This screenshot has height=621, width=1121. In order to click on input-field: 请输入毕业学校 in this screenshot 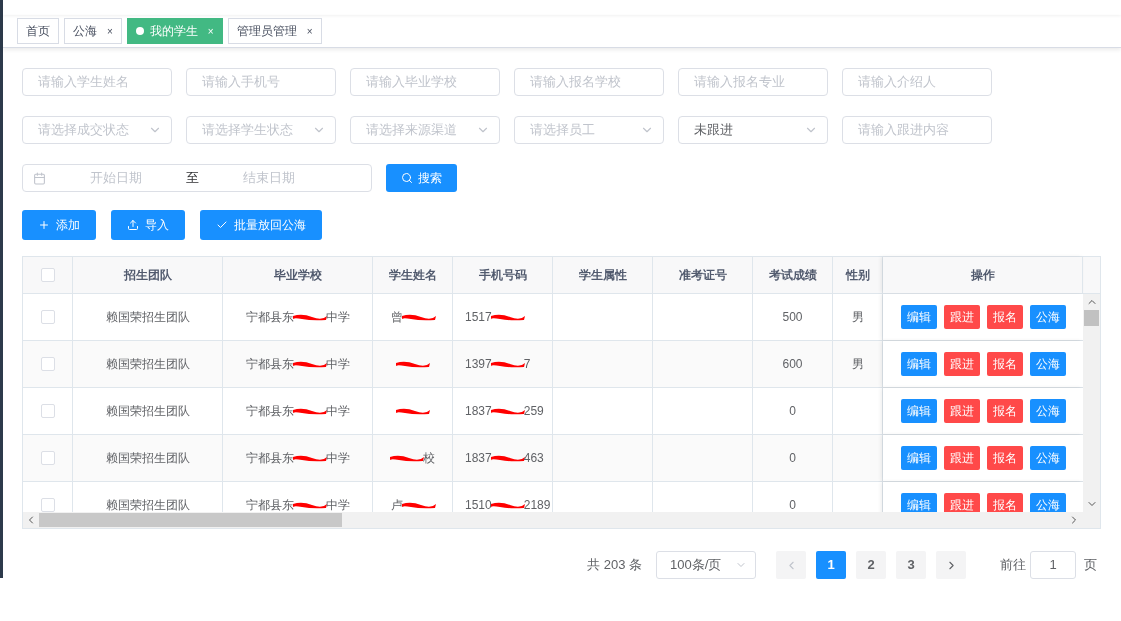, I will do `click(425, 82)`.